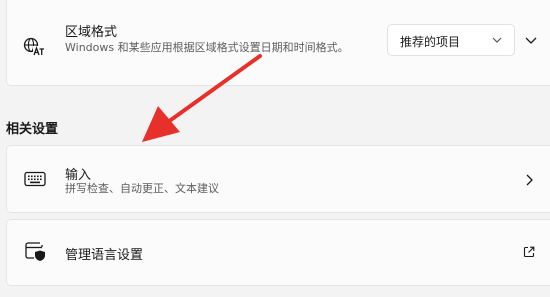 The height and width of the screenshot is (297, 550). I want to click on language-region-icon, so click(33, 46).